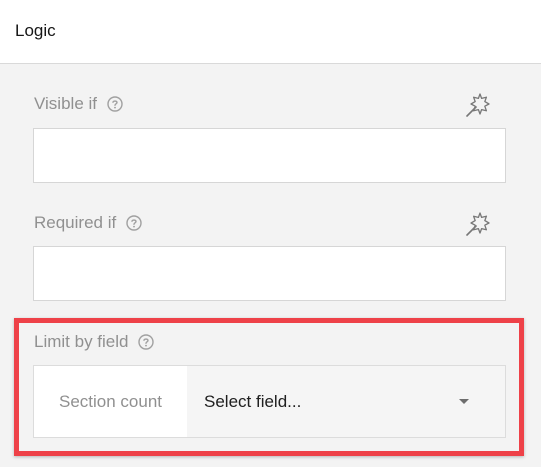  I want to click on visible-if-label: Visible if, so click(65, 103).